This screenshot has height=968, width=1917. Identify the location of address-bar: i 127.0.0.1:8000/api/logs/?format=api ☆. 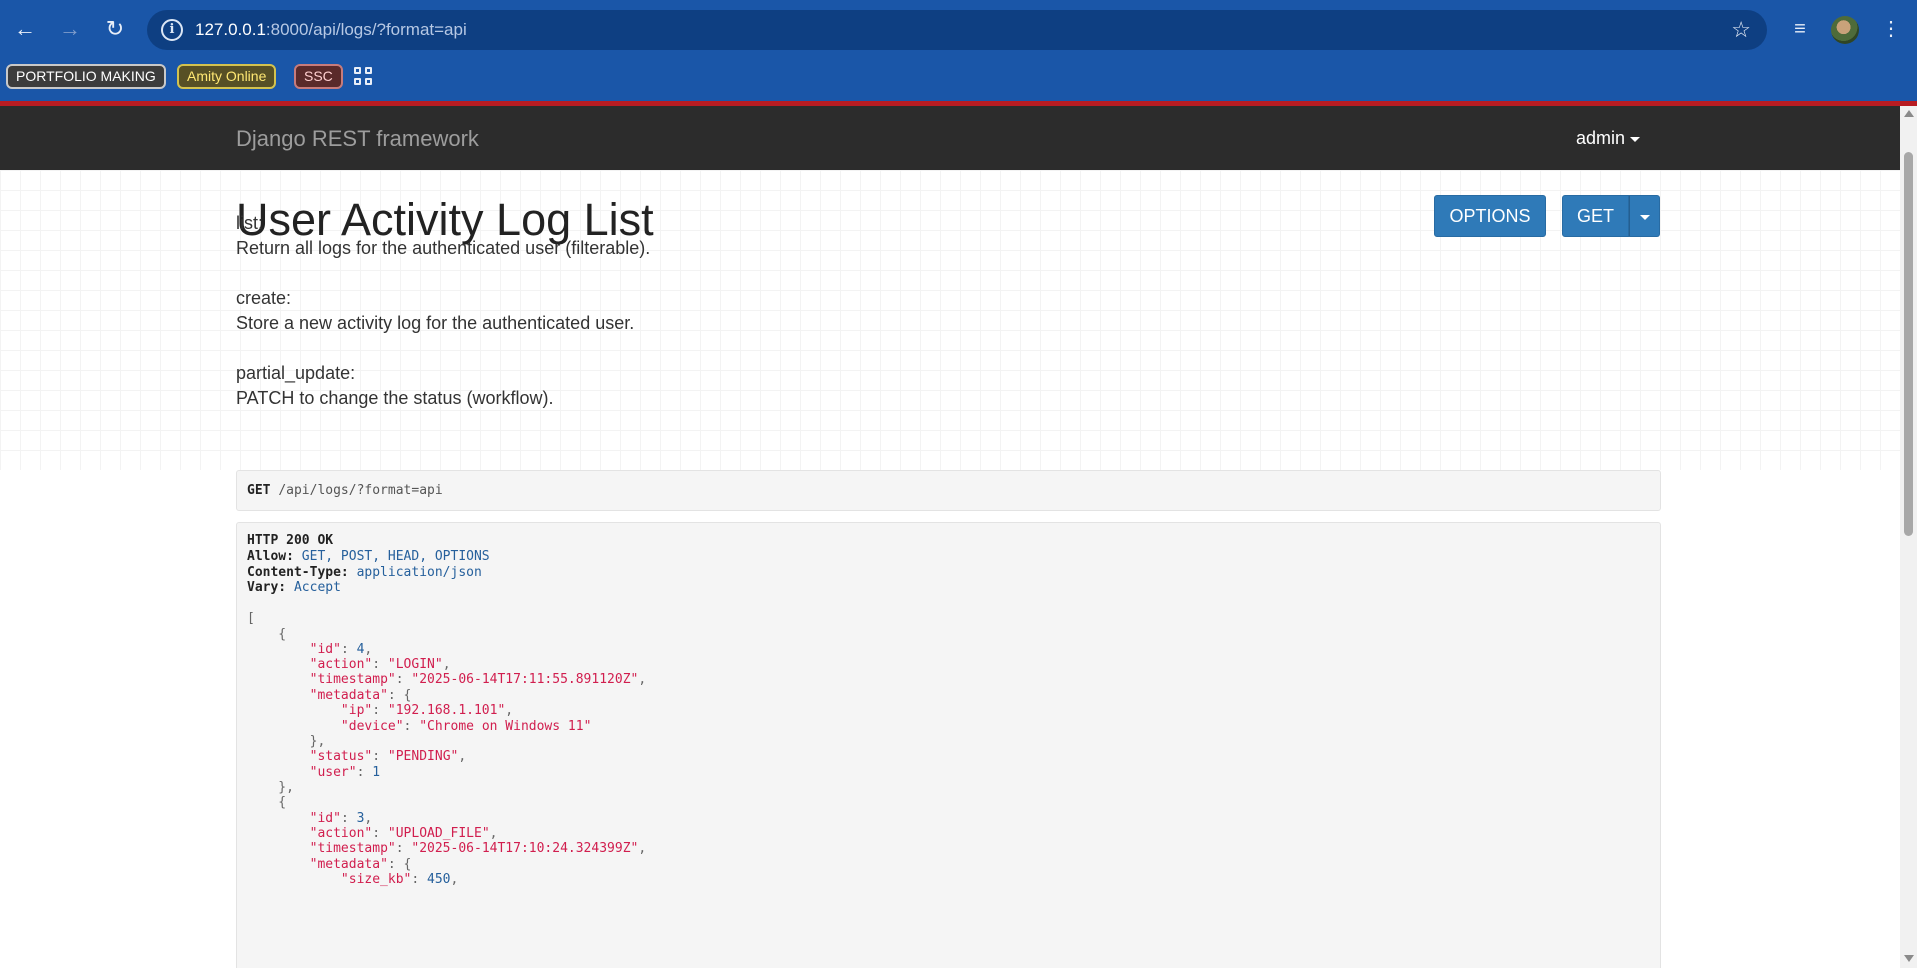
(957, 30).